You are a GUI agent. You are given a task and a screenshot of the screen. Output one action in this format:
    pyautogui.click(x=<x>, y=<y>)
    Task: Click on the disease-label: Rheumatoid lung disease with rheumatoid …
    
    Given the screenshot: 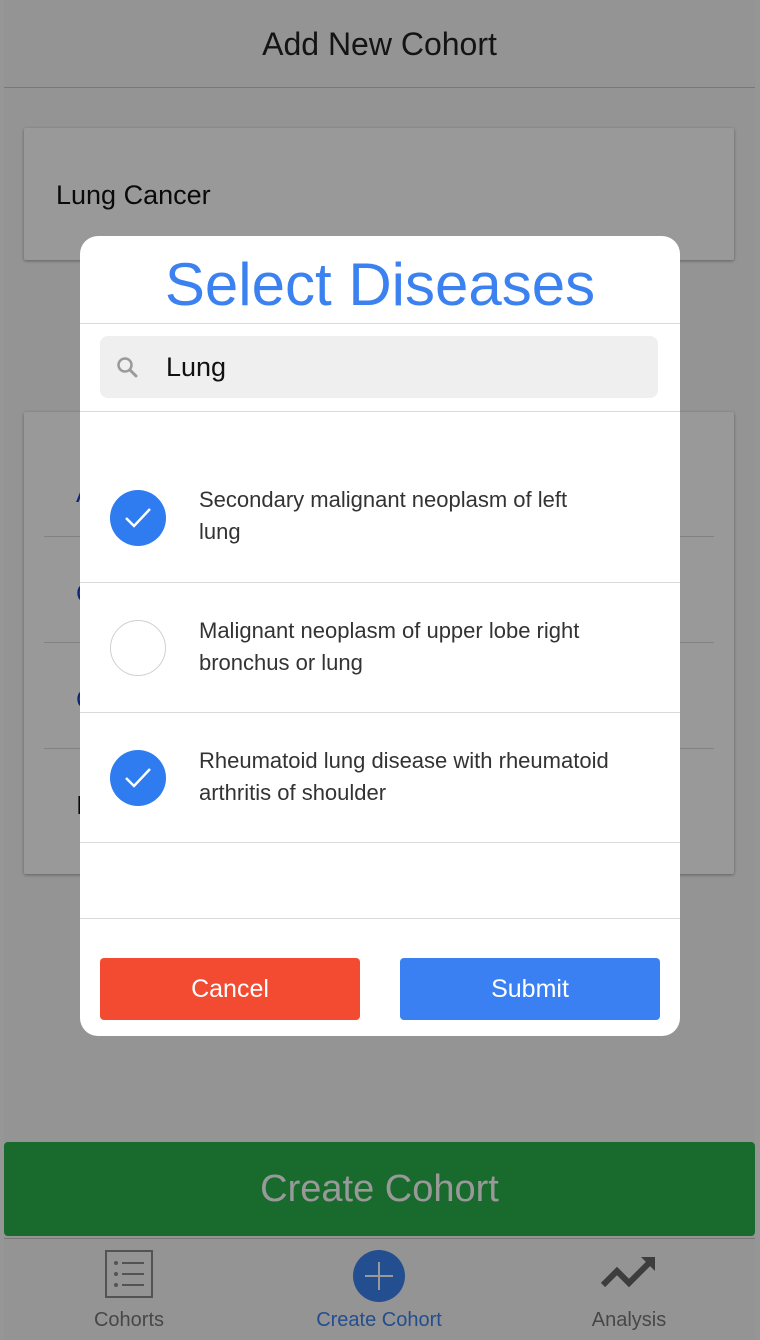 What is the action you would take?
    pyautogui.click(x=404, y=776)
    